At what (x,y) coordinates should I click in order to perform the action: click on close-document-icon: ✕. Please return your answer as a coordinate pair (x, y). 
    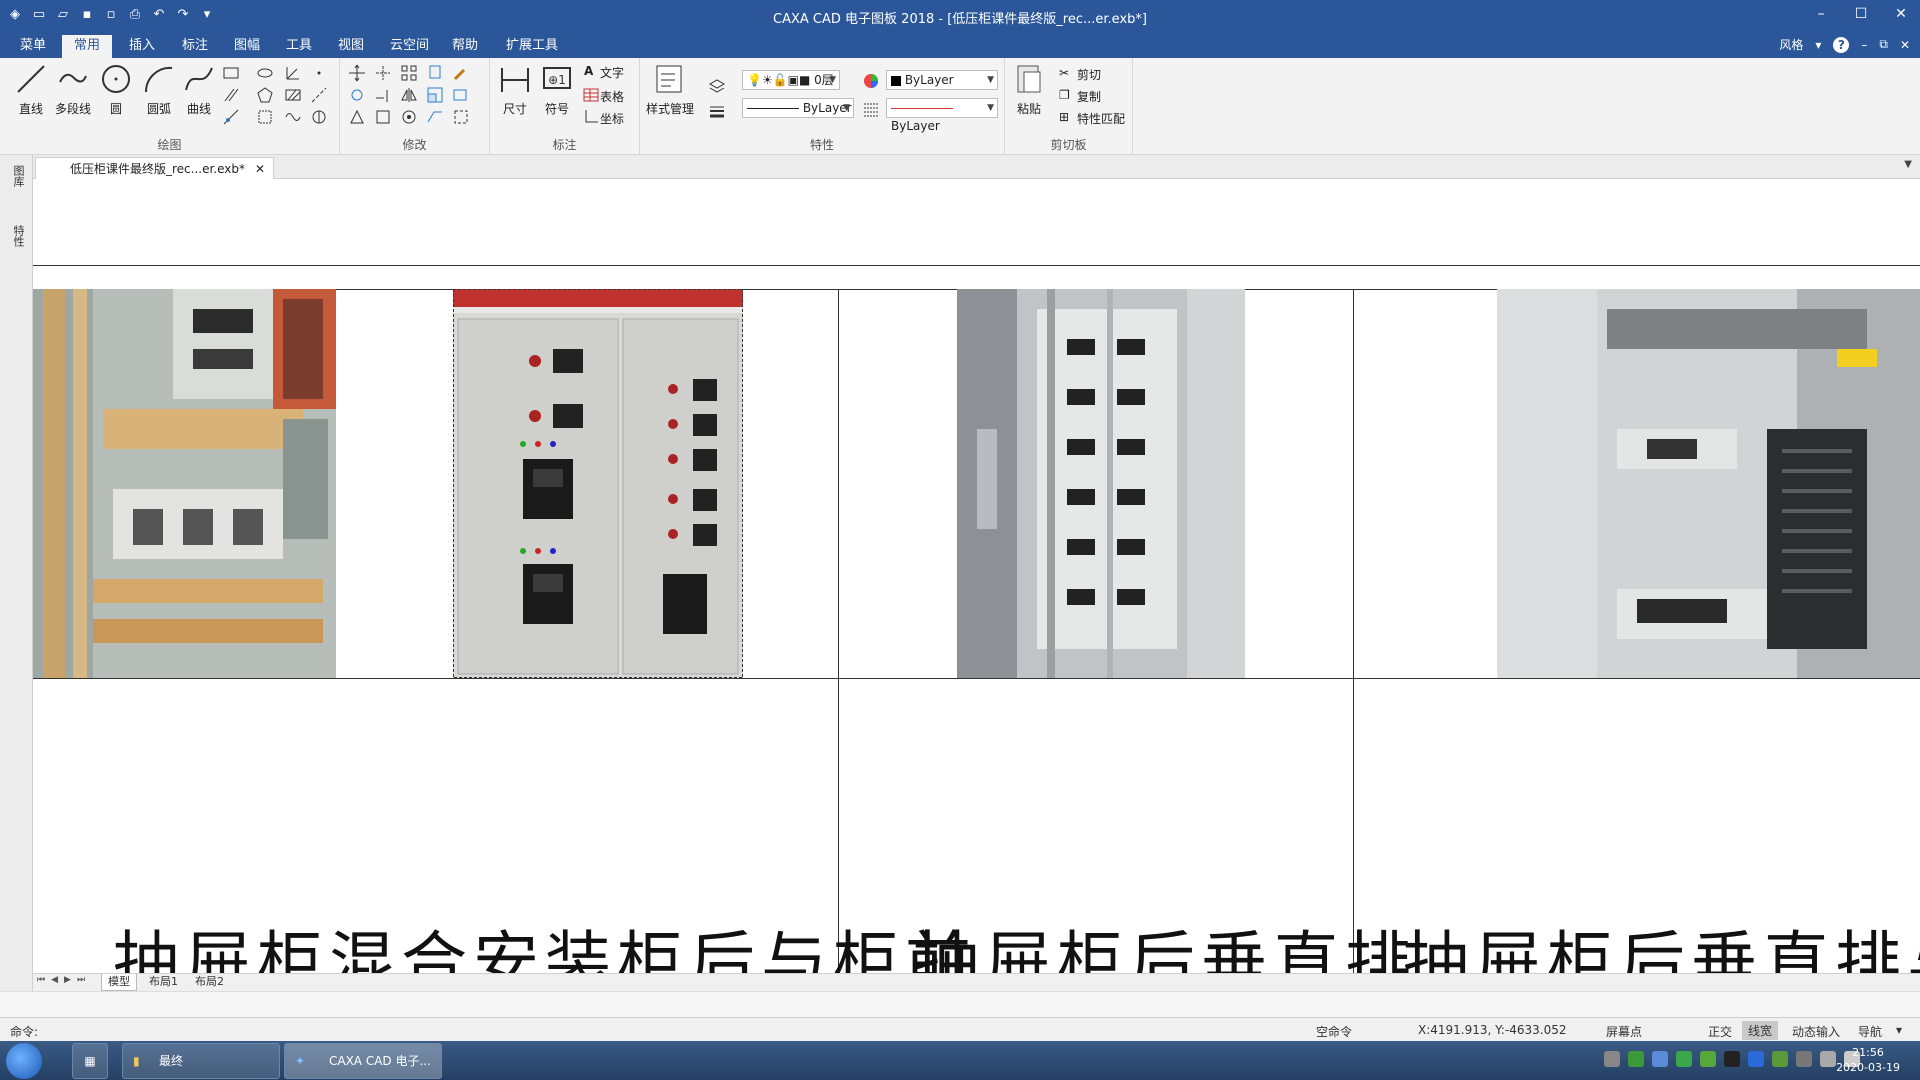
    Looking at the image, I should click on (260, 169).